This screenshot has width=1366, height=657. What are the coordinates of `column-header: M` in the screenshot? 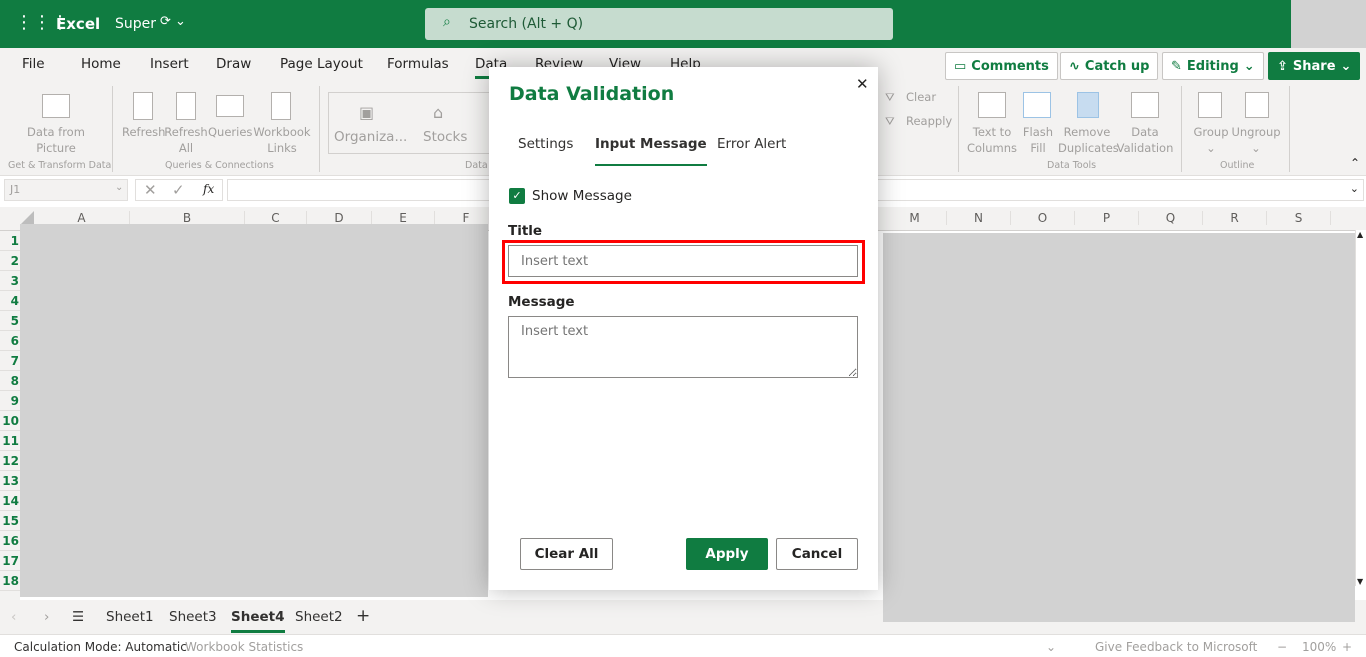 It's located at (915, 218).